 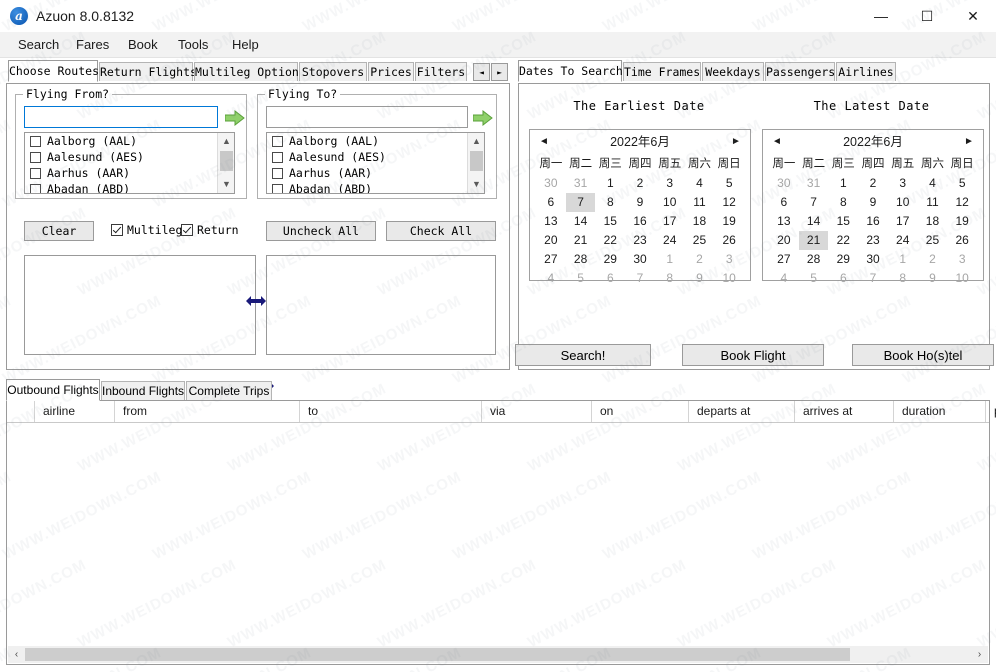 I want to click on calendar-day: 17, so click(x=670, y=221).